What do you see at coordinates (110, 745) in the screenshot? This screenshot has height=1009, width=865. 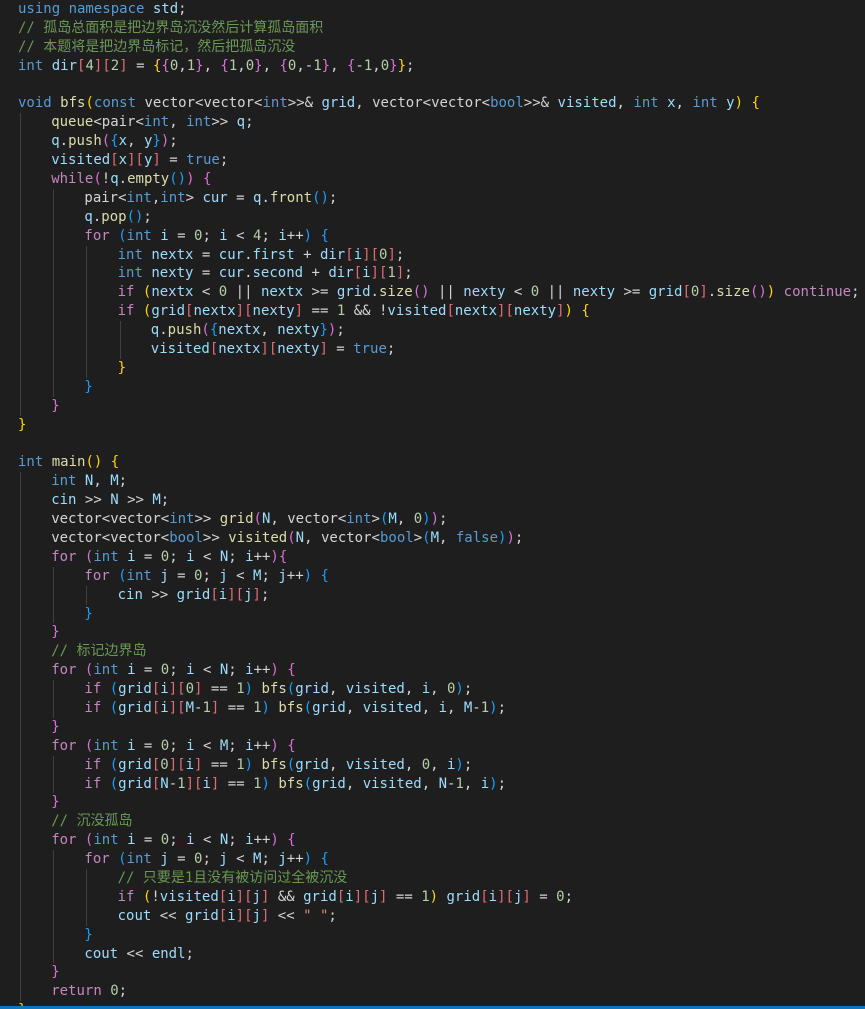 I see `keyword: int` at bounding box center [110, 745].